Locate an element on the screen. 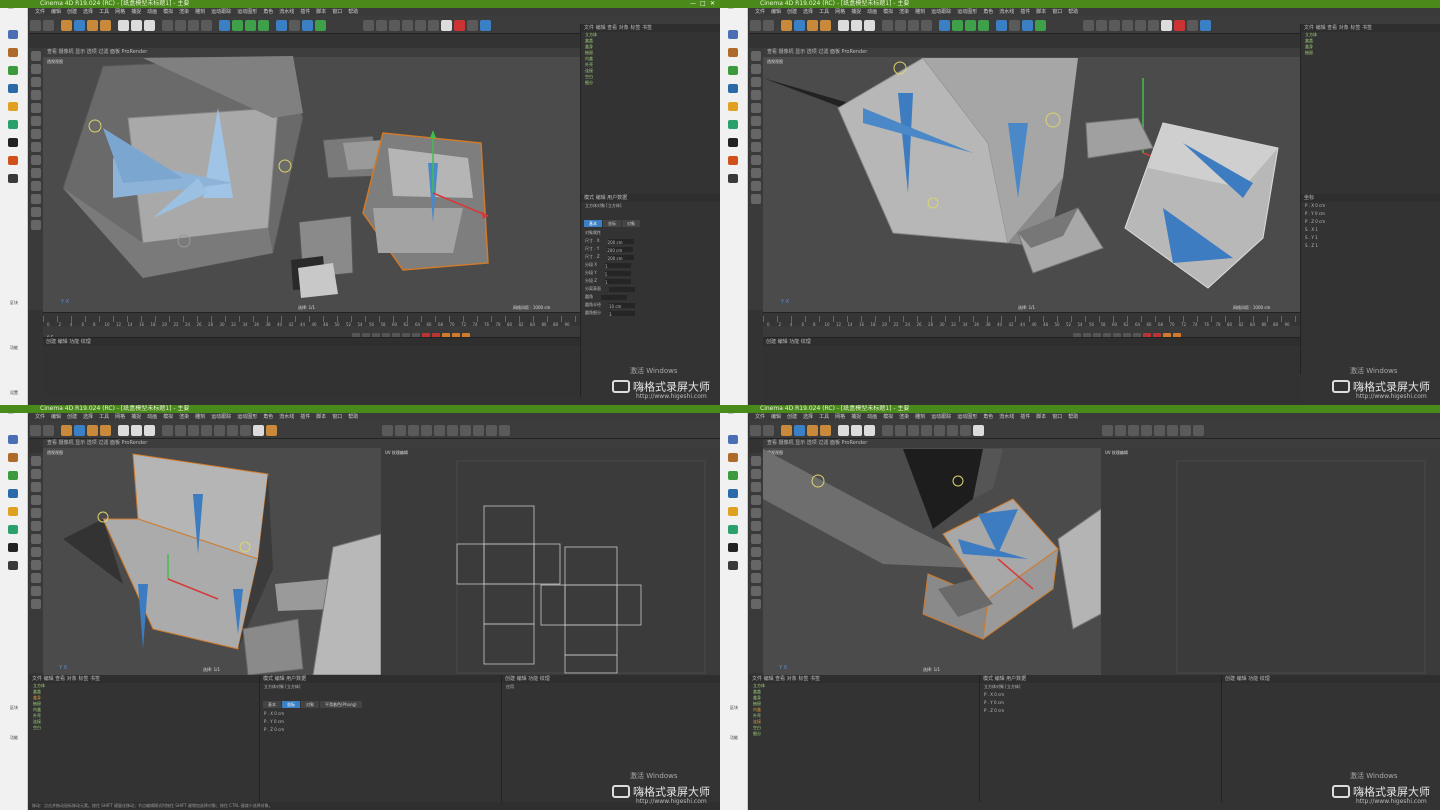 The image size is (1440, 810). folder-icon is located at coordinates (733, 52).